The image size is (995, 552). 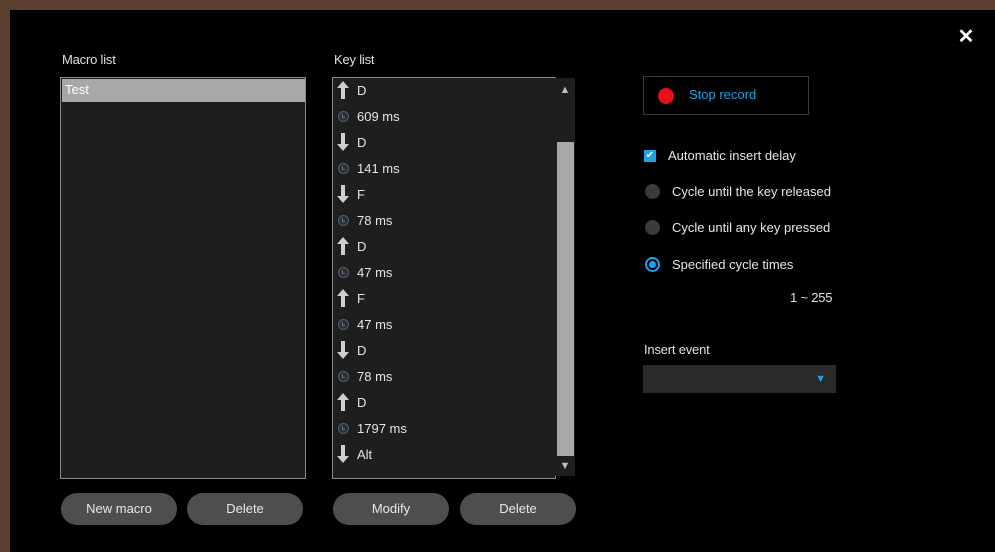 I want to click on stop-record-button: Stop record, so click(x=726, y=95).